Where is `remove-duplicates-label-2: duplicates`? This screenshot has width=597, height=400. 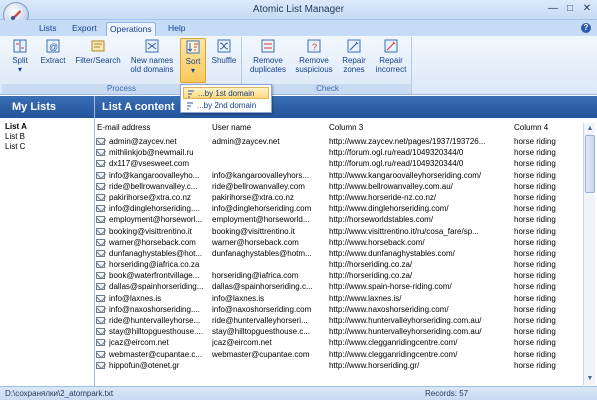
remove-duplicates-label-2: duplicates is located at coordinates (268, 69).